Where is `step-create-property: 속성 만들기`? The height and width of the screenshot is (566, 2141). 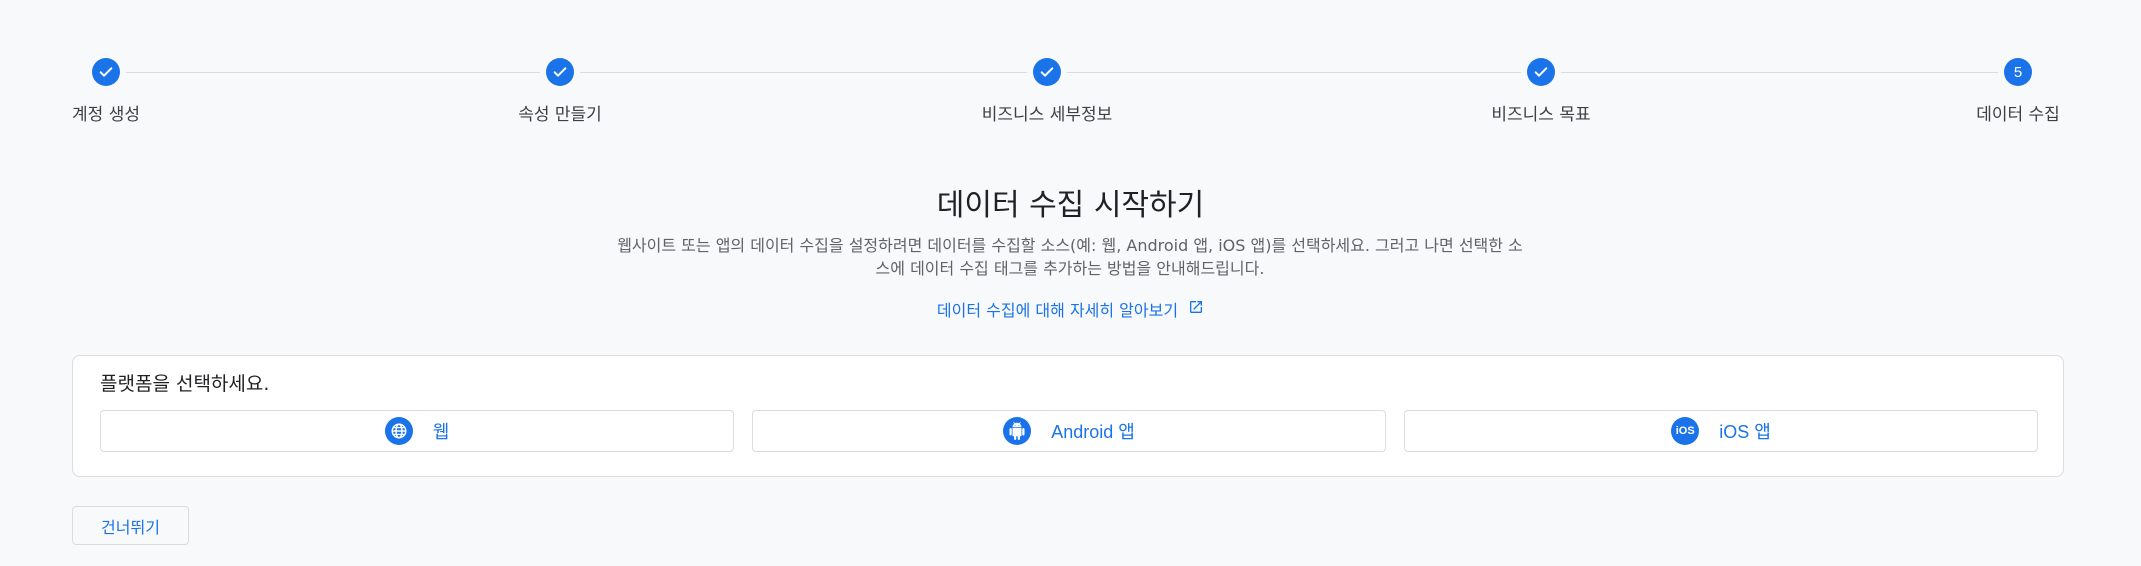 step-create-property: 속성 만들기 is located at coordinates (560, 91).